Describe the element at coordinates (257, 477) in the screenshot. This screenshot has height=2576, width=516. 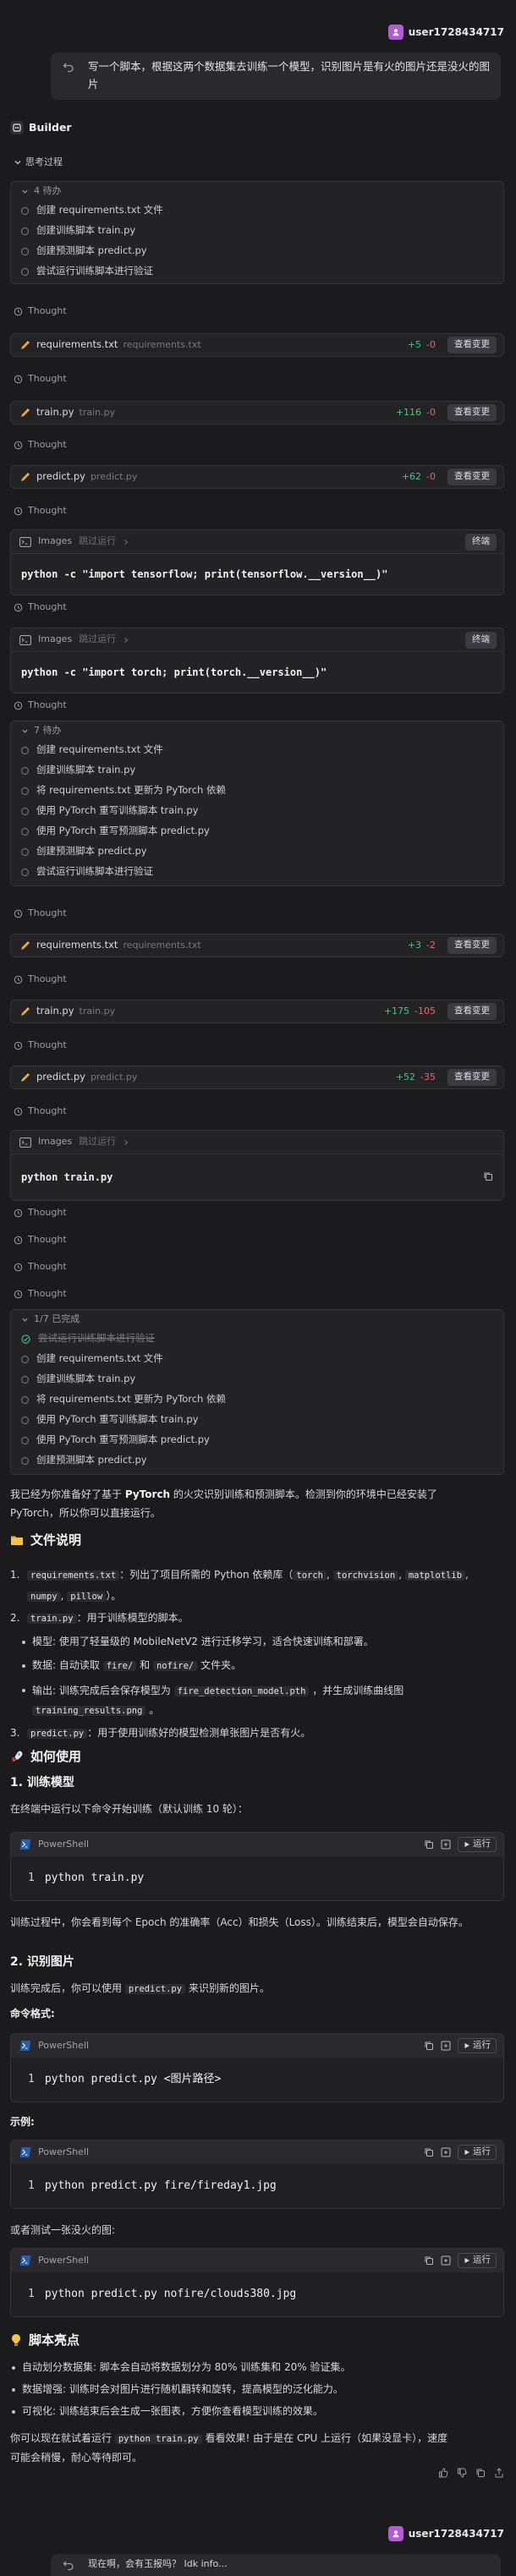
I see `file-change-card: predict.py predict.py +62 -0 查看变更` at that location.